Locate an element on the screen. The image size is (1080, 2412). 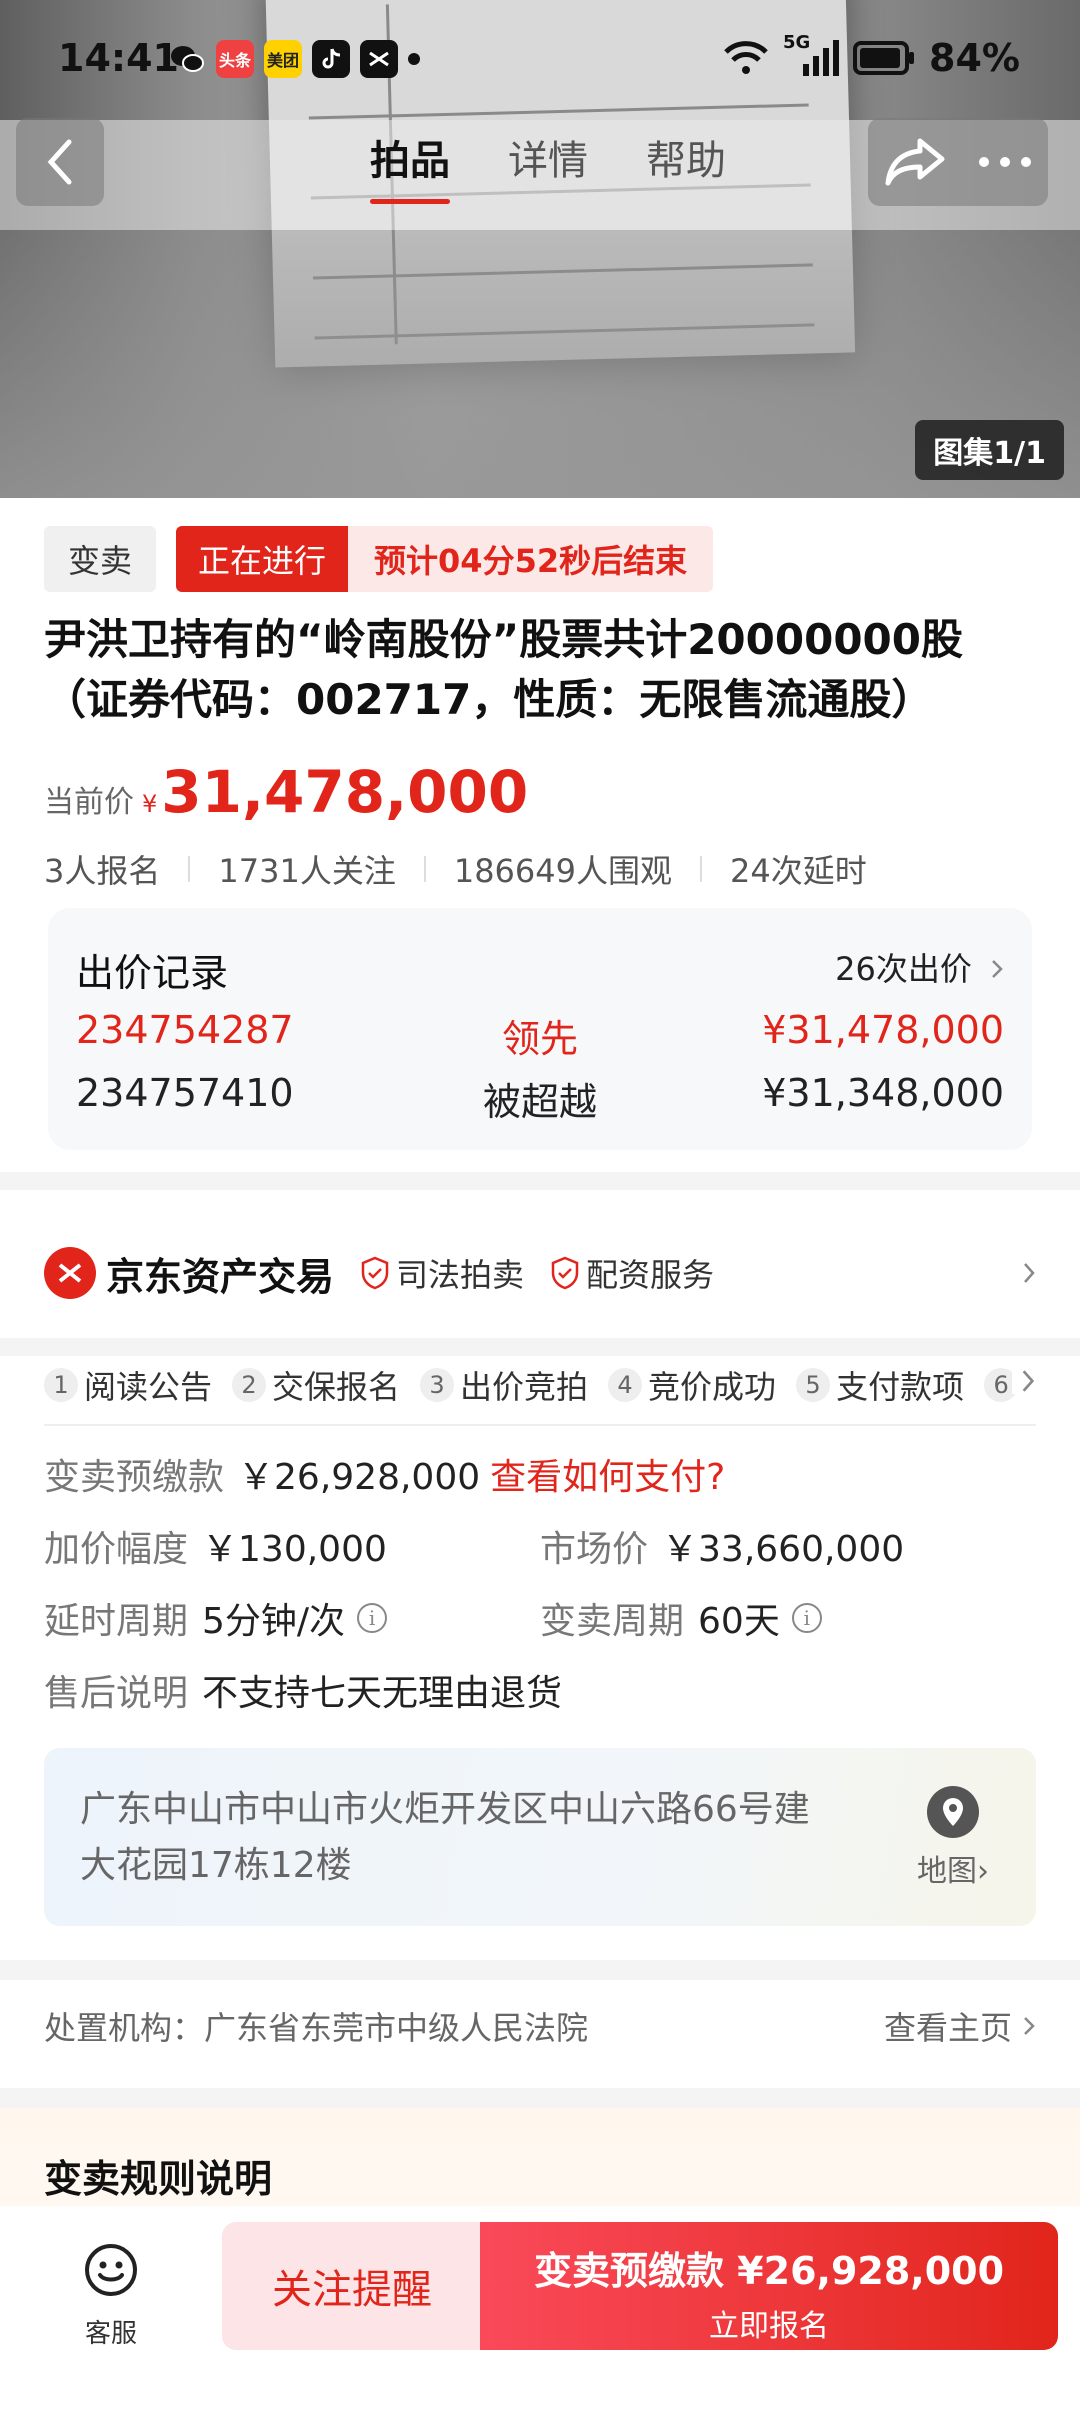
countdown-badge: 预计04分52秒后结束 is located at coordinates (531, 559).